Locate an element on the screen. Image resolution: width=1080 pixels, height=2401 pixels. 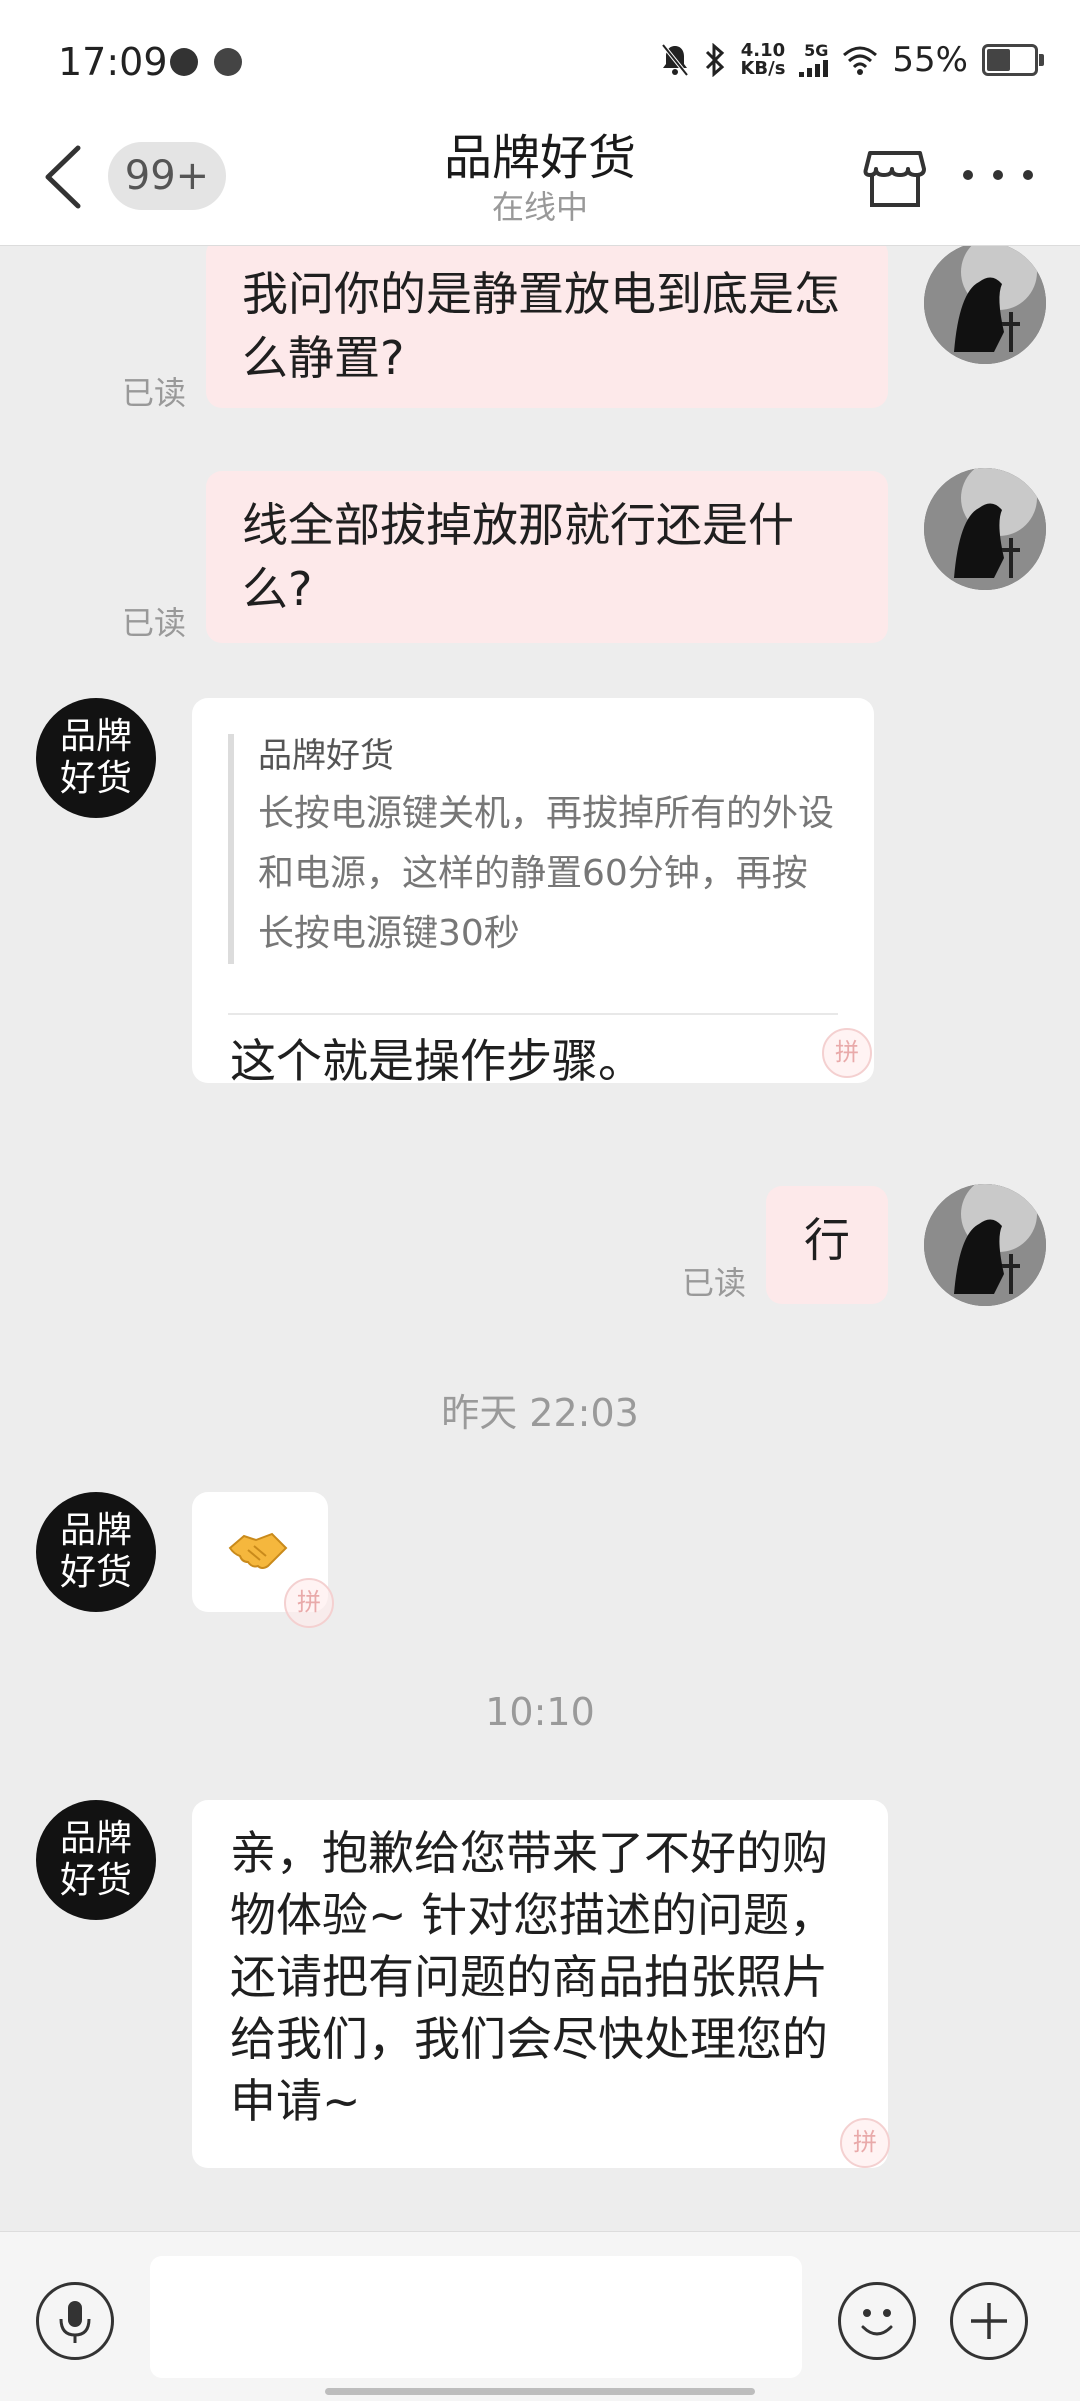
incoming-emoji-bubble: 拼 is located at coordinates (263, 1560).